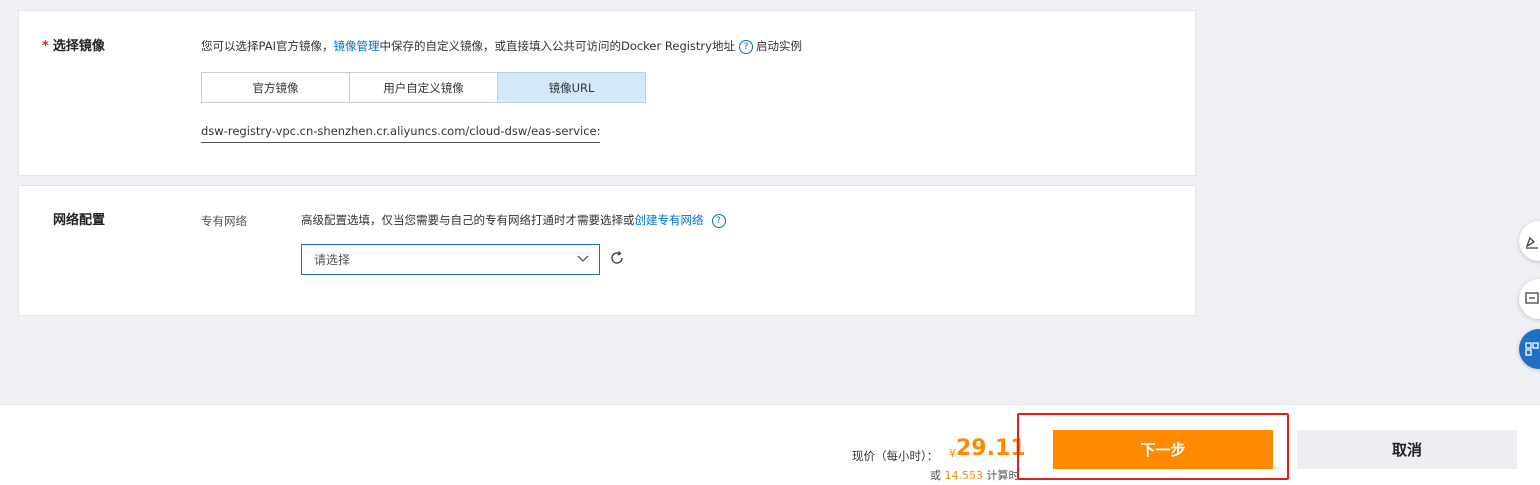 This screenshot has width=1540, height=485. I want to click on tab-custom-image: 用户自定义镜像, so click(423, 87).